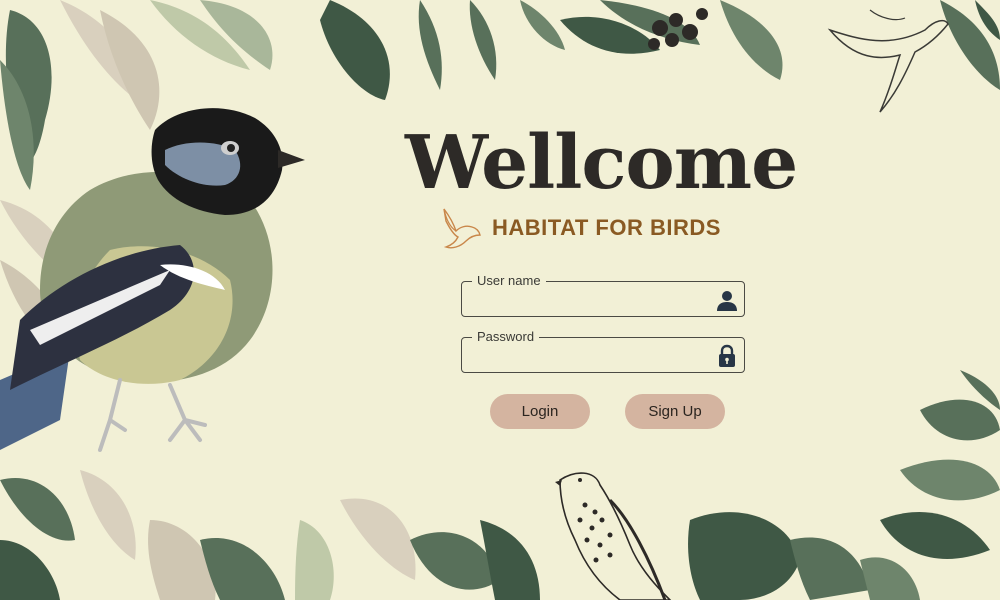 The image size is (1000, 600). Describe the element at coordinates (613, 536) in the screenshot. I see `thrush-illustration` at that location.